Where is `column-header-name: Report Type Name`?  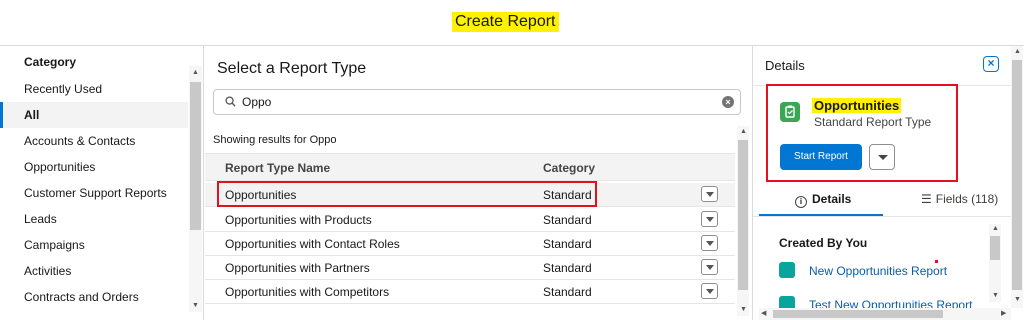
column-header-name: Report Type Name is located at coordinates (277, 168).